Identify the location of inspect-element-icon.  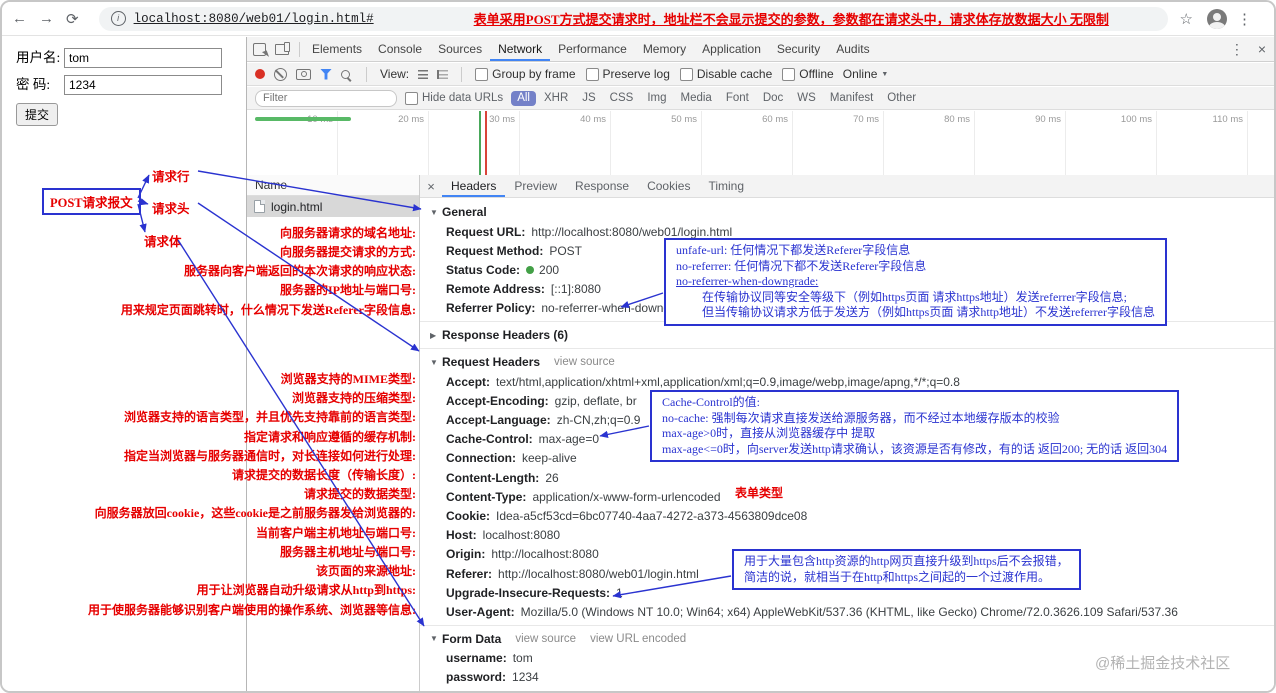
(259, 49).